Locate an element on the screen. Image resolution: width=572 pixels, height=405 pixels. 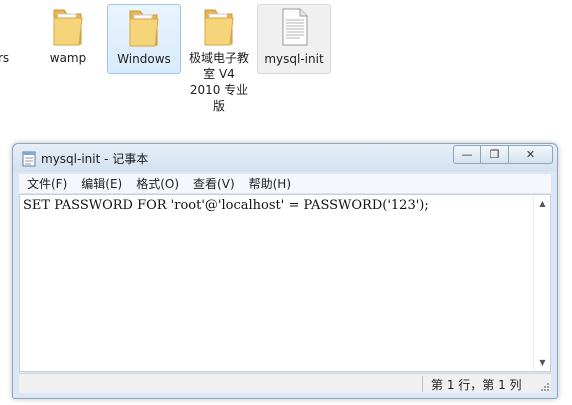
menu-format: 格式(O) is located at coordinates (157, 183).